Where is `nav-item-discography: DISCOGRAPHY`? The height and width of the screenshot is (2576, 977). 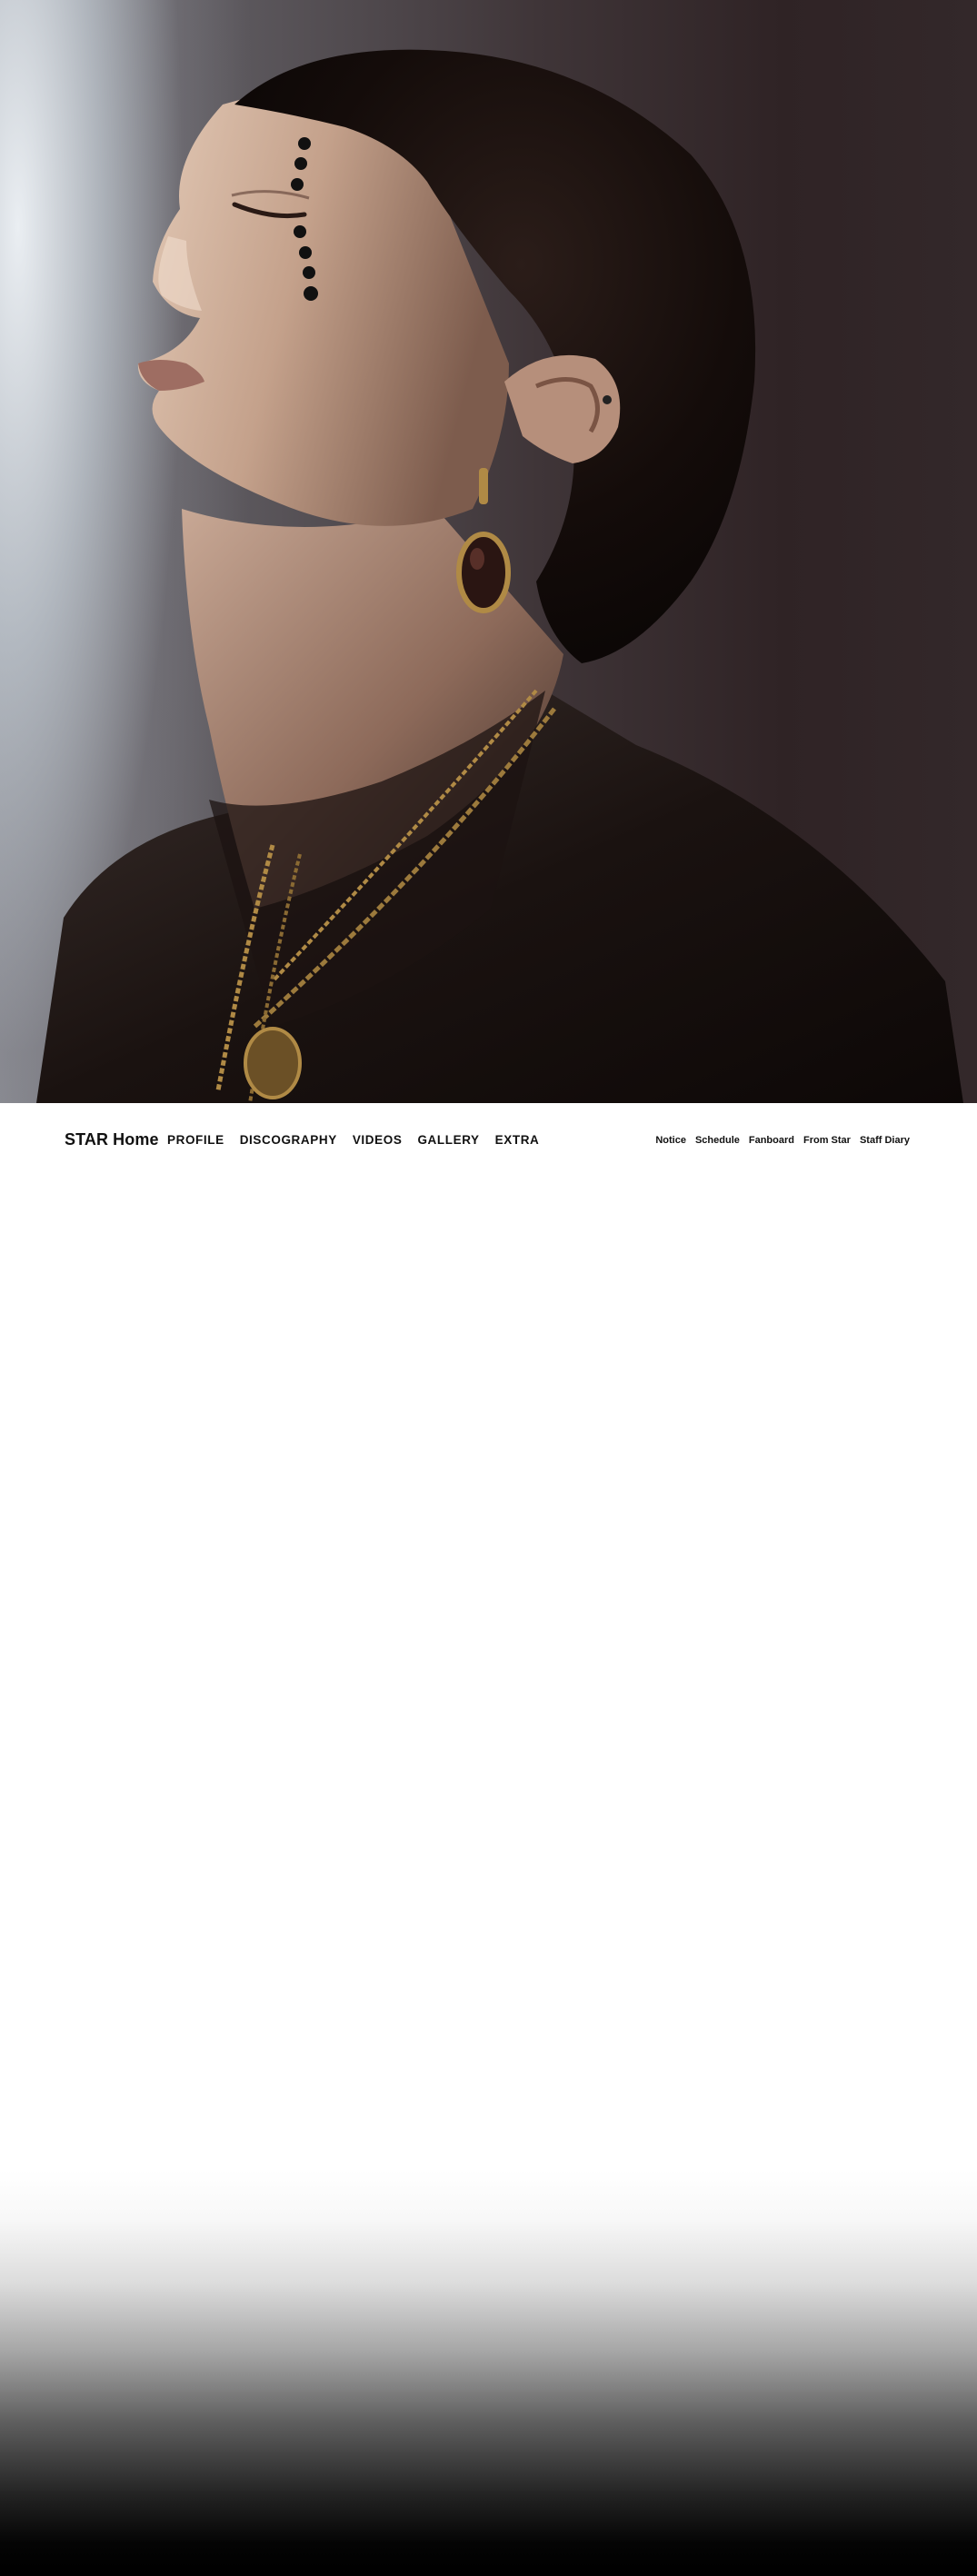
nav-item-discography: DISCOGRAPHY is located at coordinates (289, 1140).